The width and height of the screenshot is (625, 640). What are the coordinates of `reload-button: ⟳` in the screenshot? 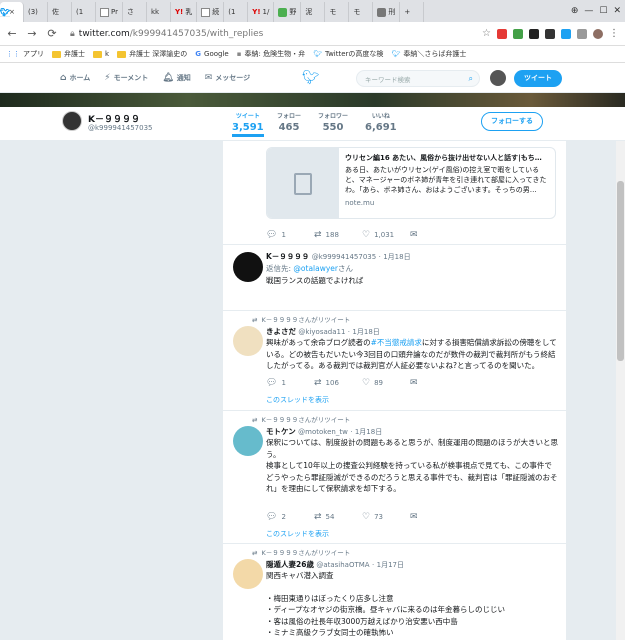 It's located at (52, 33).